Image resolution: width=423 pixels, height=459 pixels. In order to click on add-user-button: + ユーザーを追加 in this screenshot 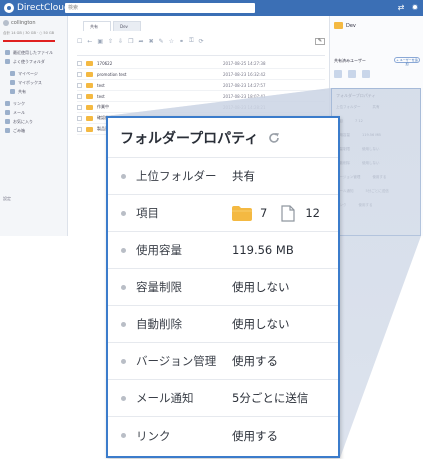, I will do `click(407, 61)`.